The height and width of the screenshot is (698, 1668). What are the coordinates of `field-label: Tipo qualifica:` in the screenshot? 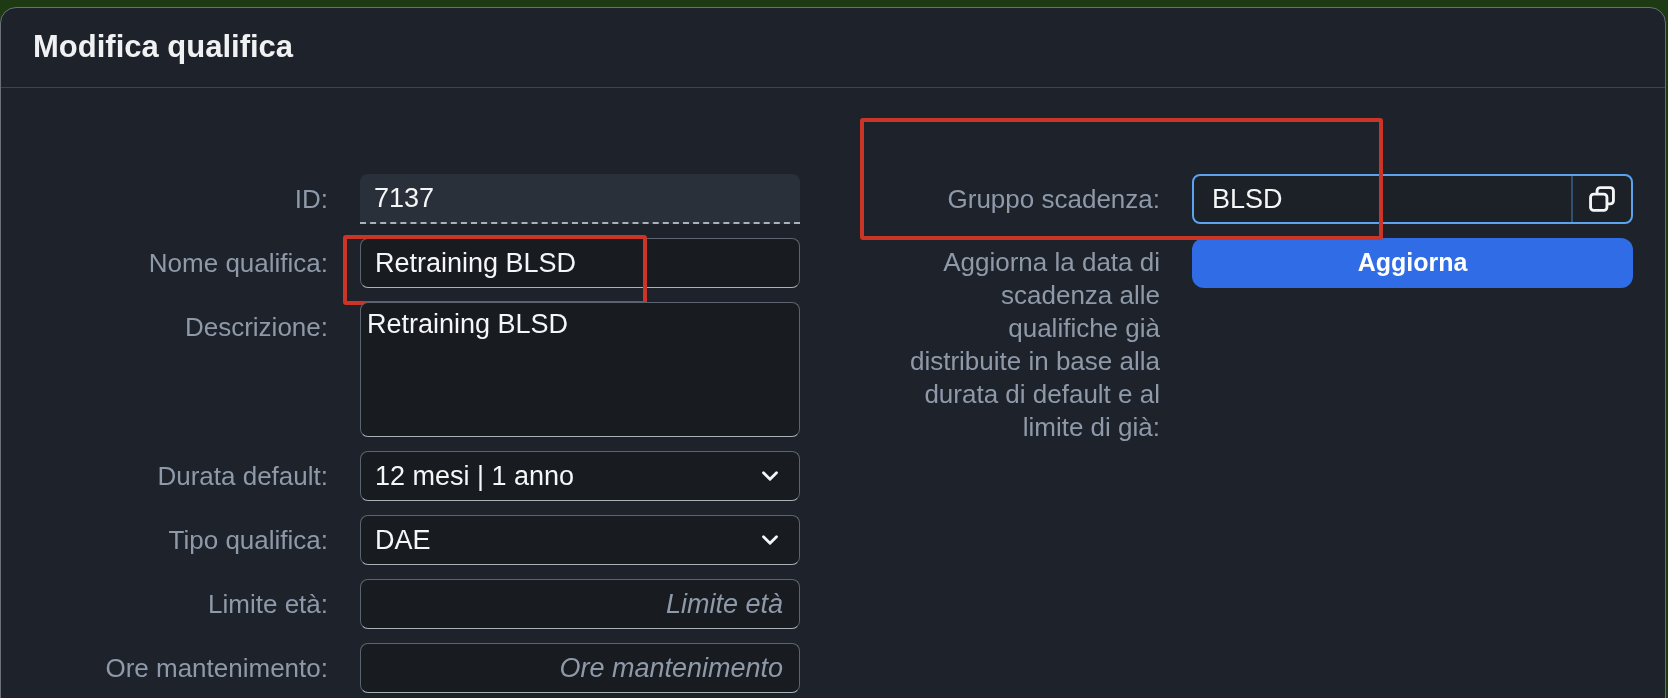 It's located at (247, 540).